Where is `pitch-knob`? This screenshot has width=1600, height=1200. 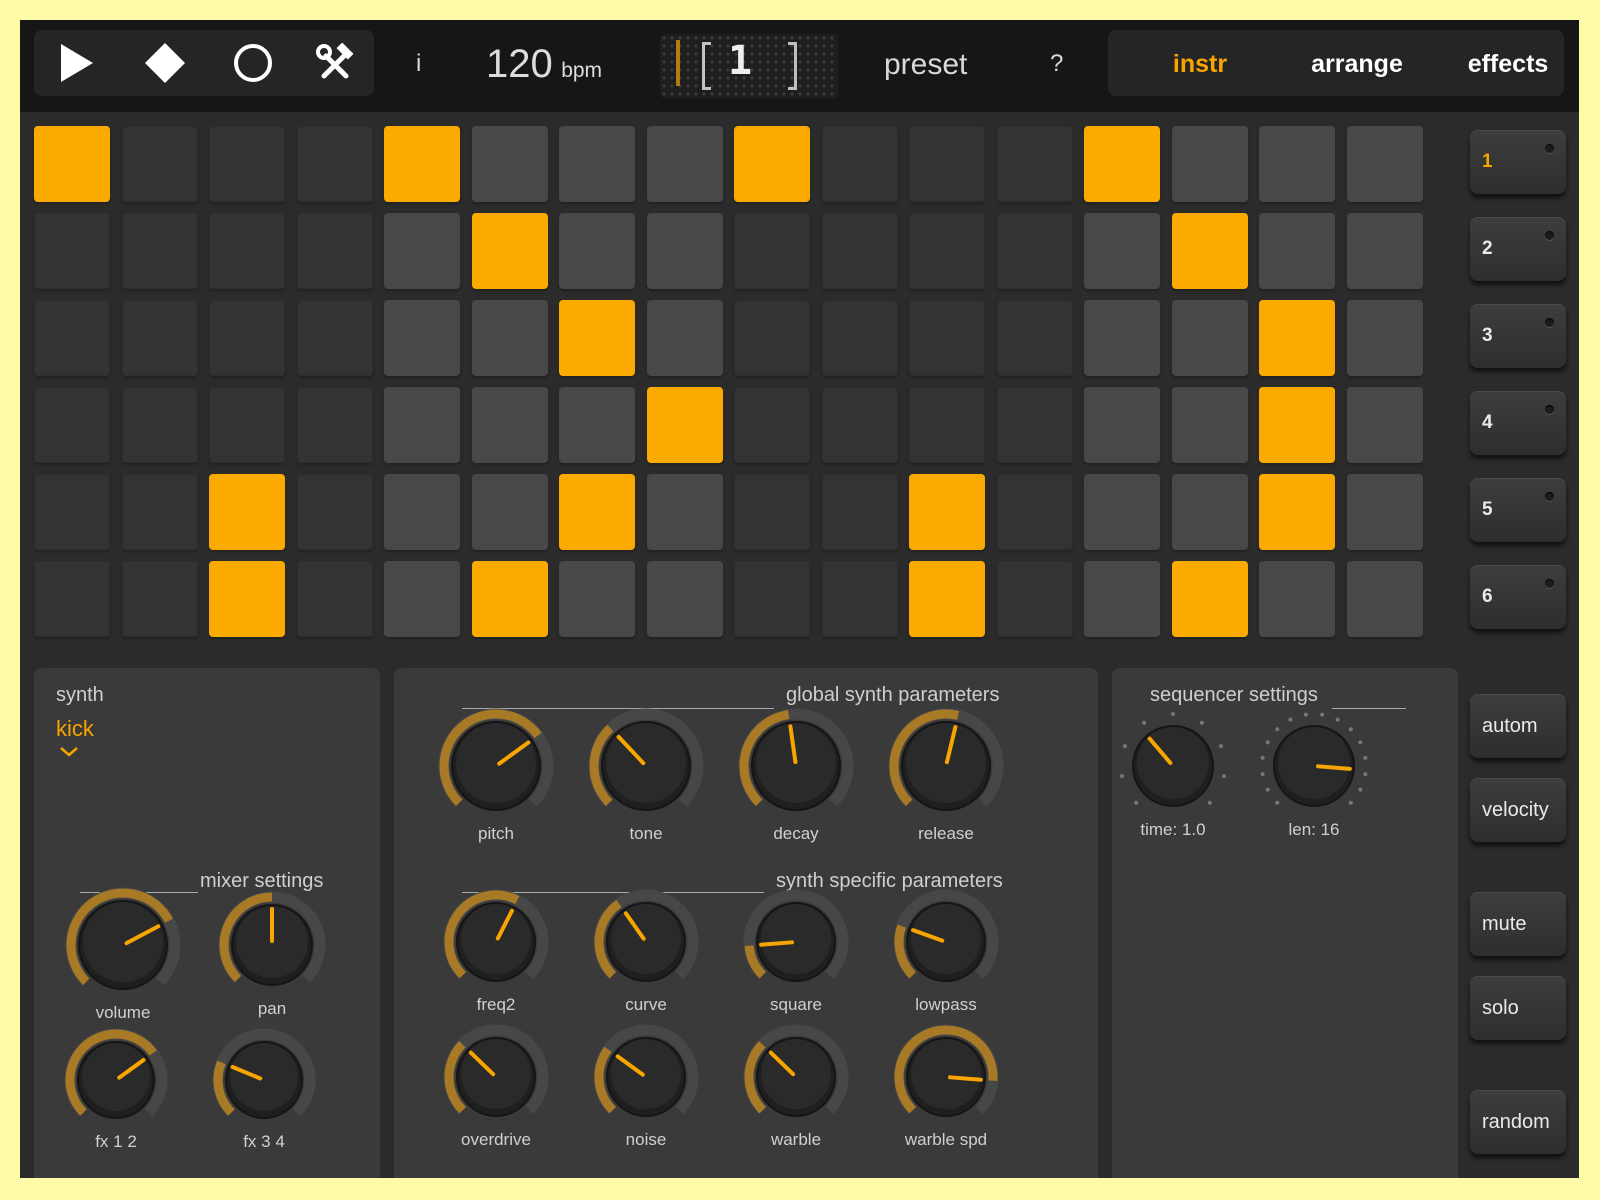
pitch-knob is located at coordinates (496, 766).